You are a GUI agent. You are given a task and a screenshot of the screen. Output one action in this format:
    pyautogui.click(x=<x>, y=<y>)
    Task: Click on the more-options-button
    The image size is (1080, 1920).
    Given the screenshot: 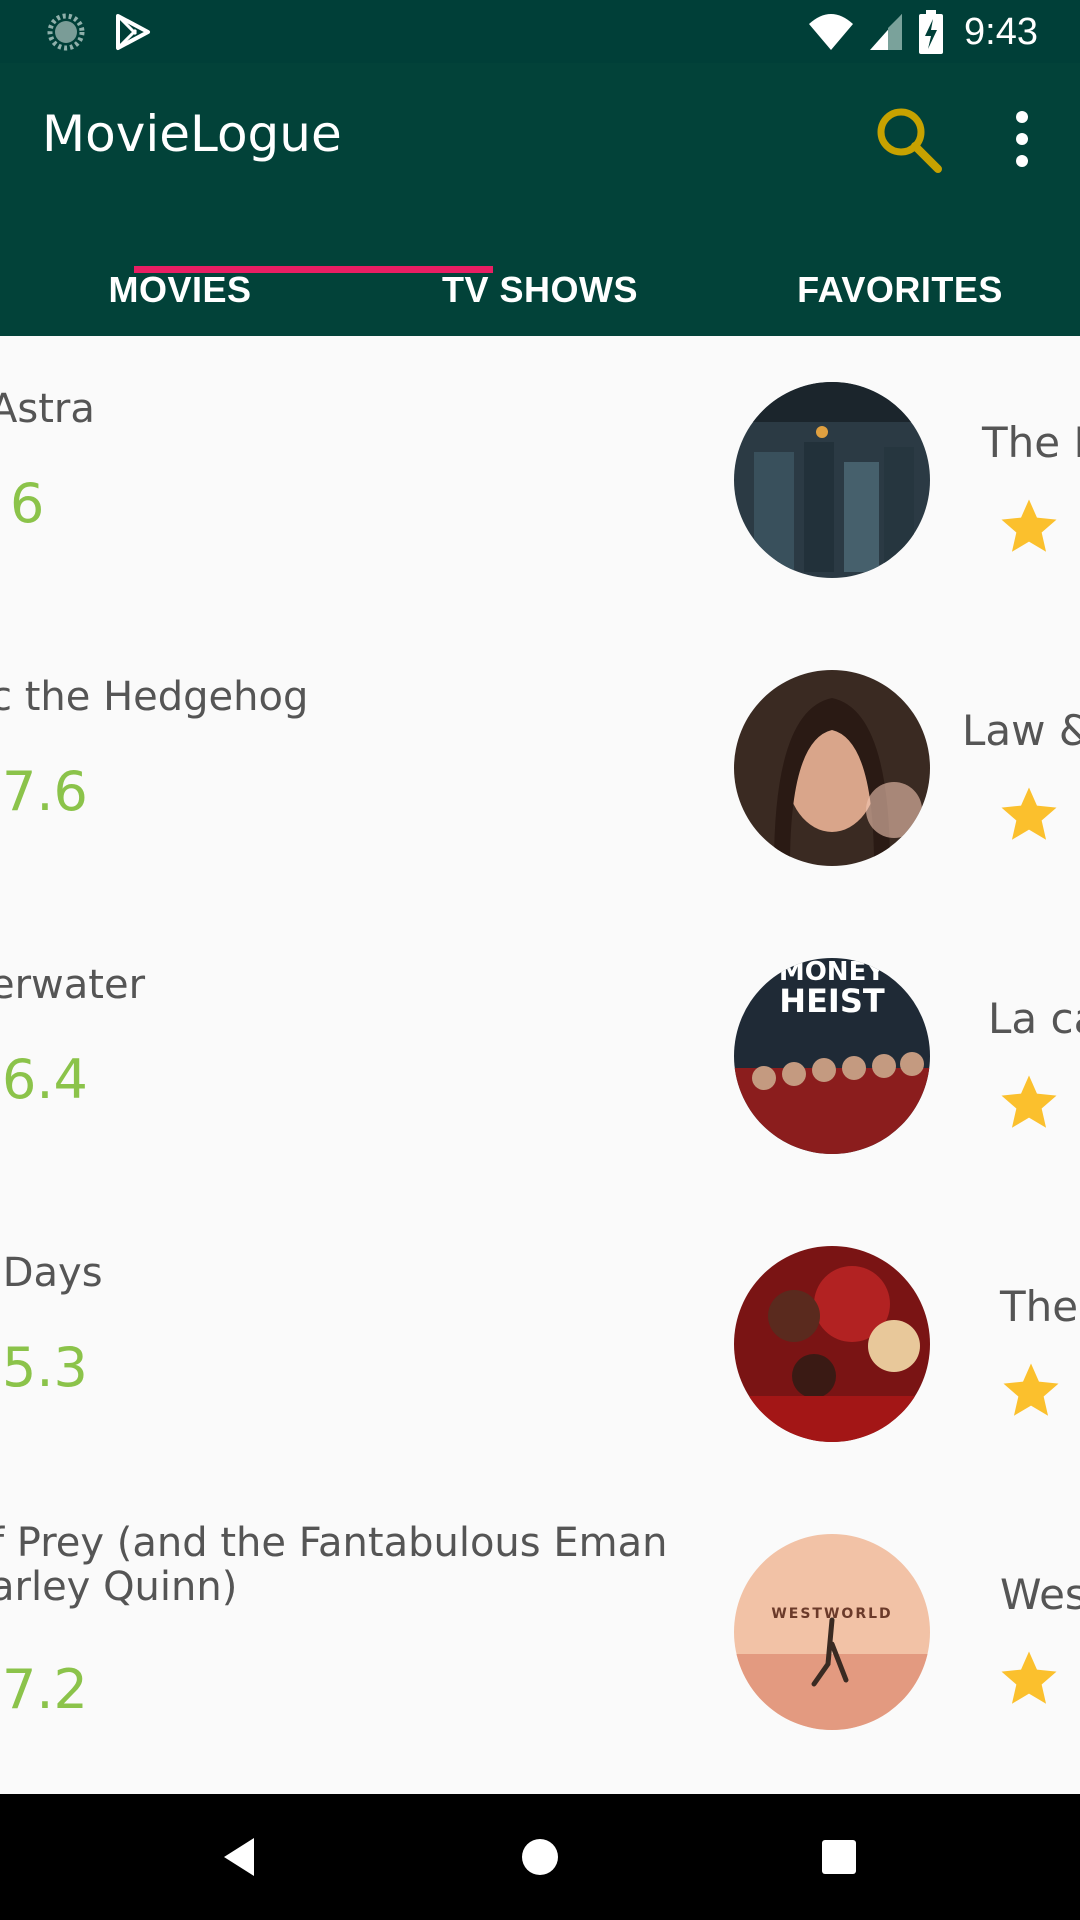 What is the action you would take?
    pyautogui.click(x=1022, y=139)
    